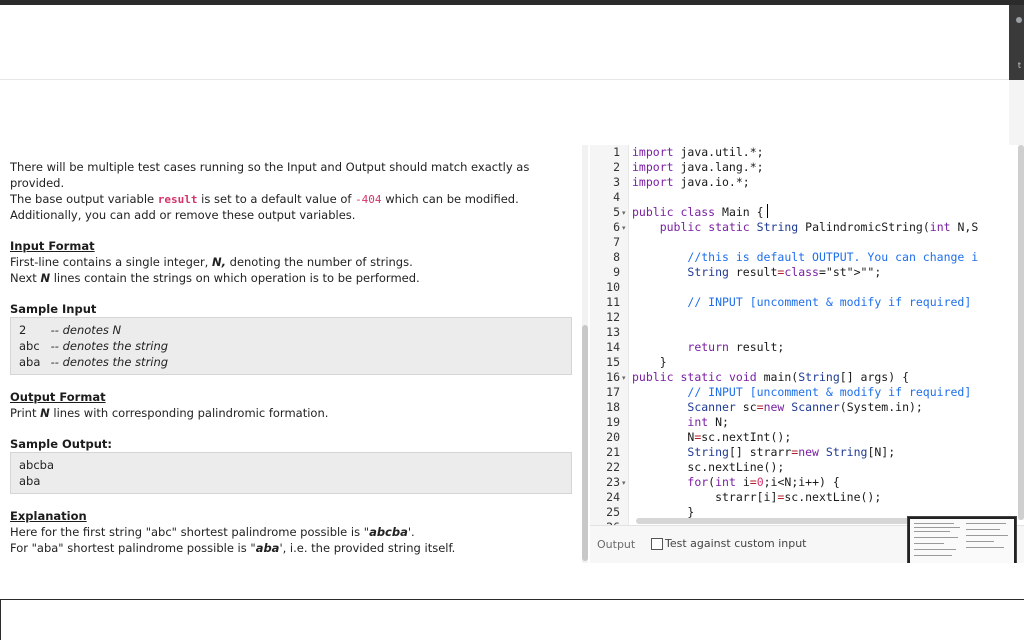  Describe the element at coordinates (93, 362) in the screenshot. I see `sample-input-row: aba -- denotes the string` at that location.